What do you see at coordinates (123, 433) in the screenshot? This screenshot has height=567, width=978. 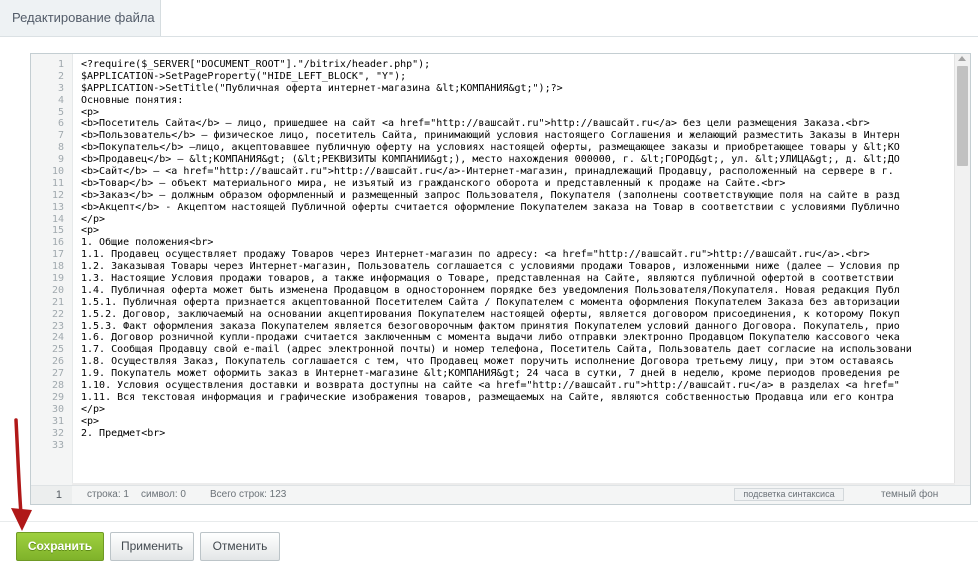 I see `code-line: 2. Предмет<br>` at bounding box center [123, 433].